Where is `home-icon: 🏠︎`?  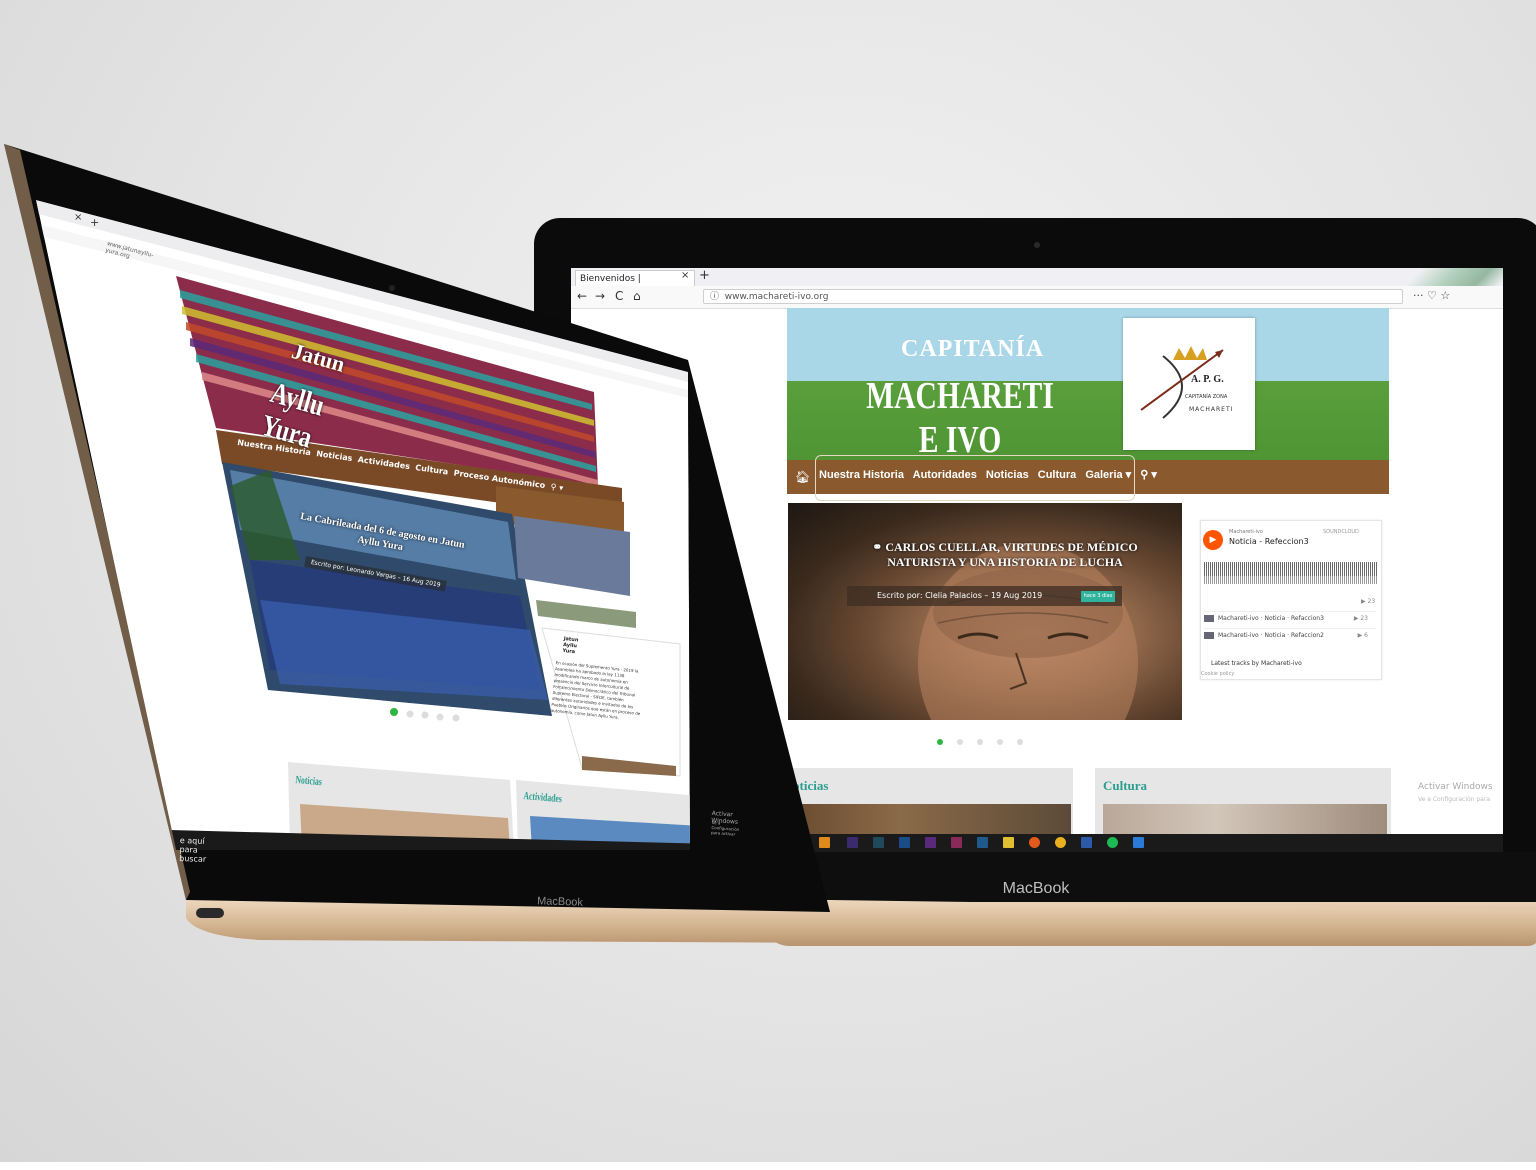 home-icon: 🏠︎ is located at coordinates (802, 477).